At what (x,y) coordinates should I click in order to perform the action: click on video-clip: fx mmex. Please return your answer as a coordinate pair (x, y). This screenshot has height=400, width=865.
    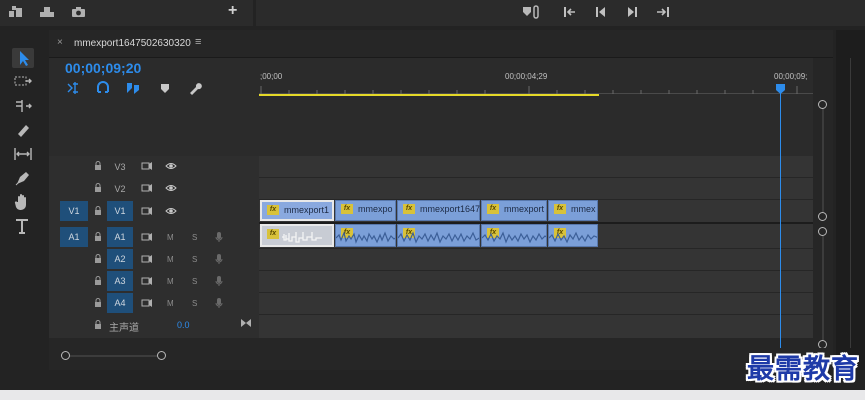
    Looking at the image, I should click on (573, 210).